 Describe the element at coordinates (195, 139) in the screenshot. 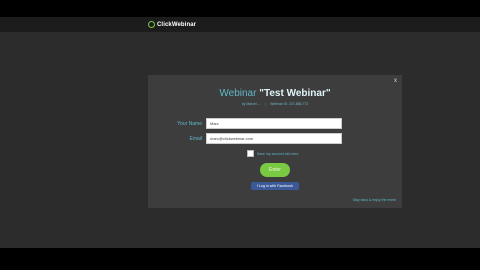

I see `email-label: Email` at that location.